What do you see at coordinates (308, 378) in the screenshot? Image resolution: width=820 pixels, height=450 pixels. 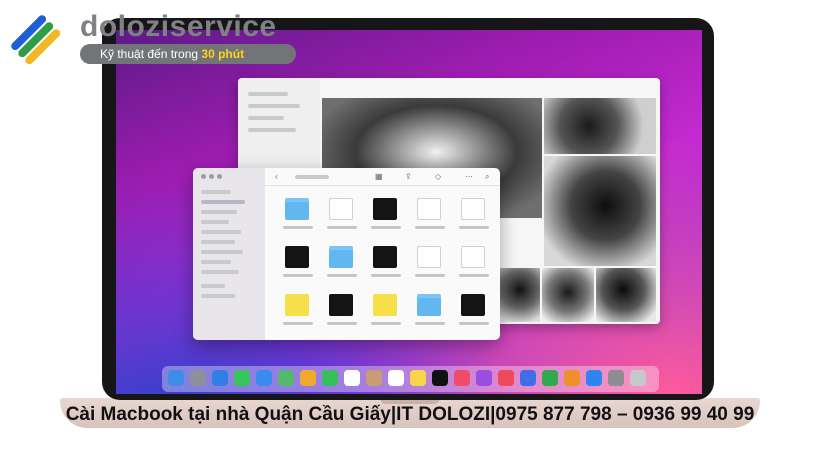 I see `photos-icon` at bounding box center [308, 378].